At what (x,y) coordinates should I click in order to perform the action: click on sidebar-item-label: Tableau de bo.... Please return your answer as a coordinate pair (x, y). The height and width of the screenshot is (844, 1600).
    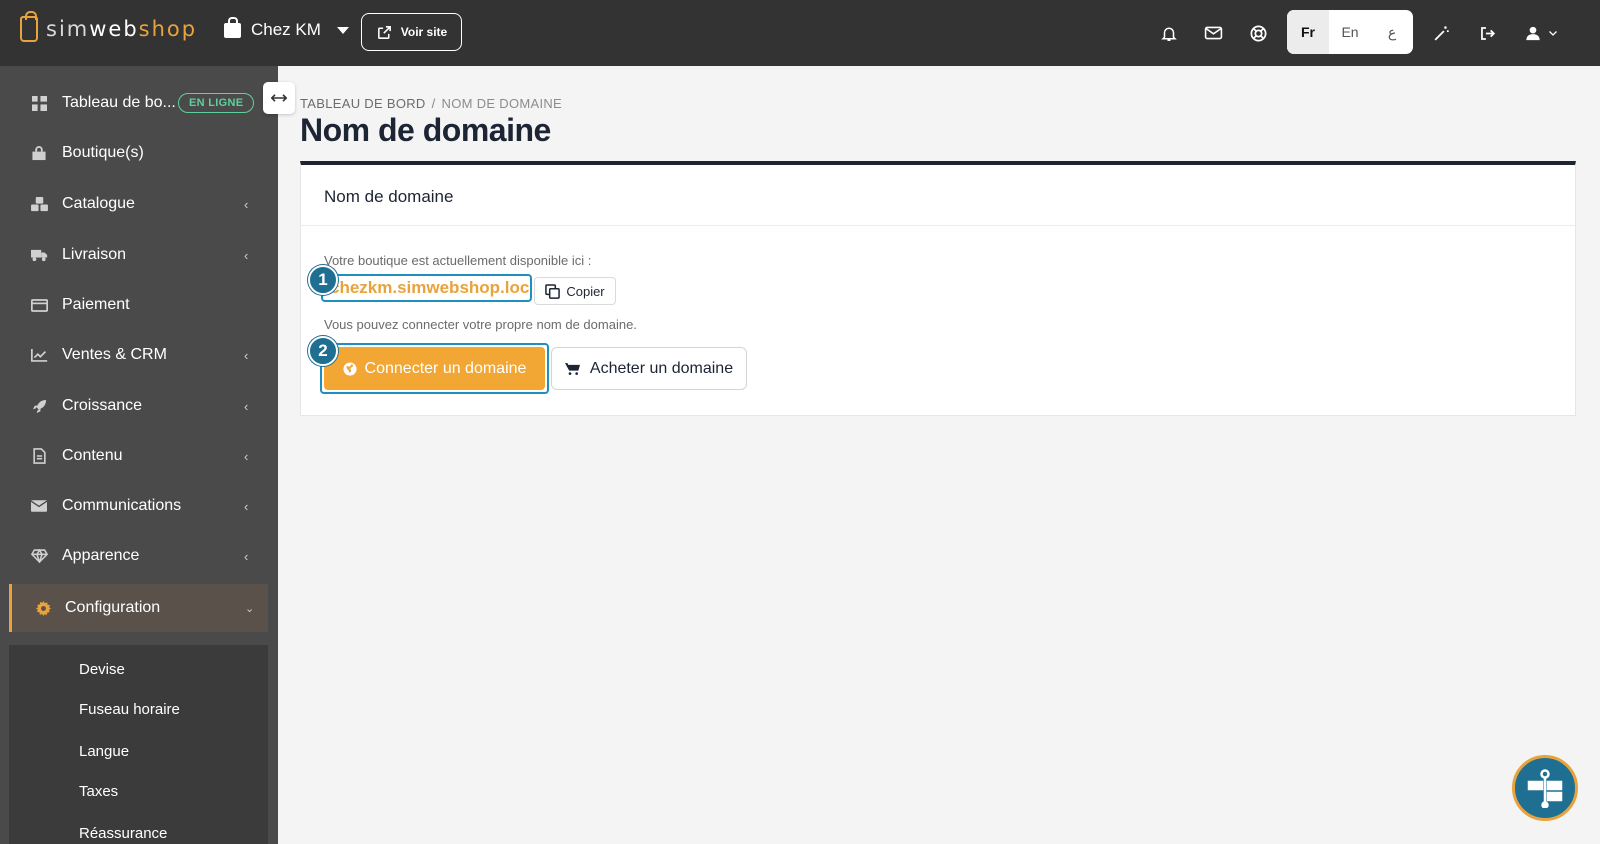
    Looking at the image, I should click on (119, 102).